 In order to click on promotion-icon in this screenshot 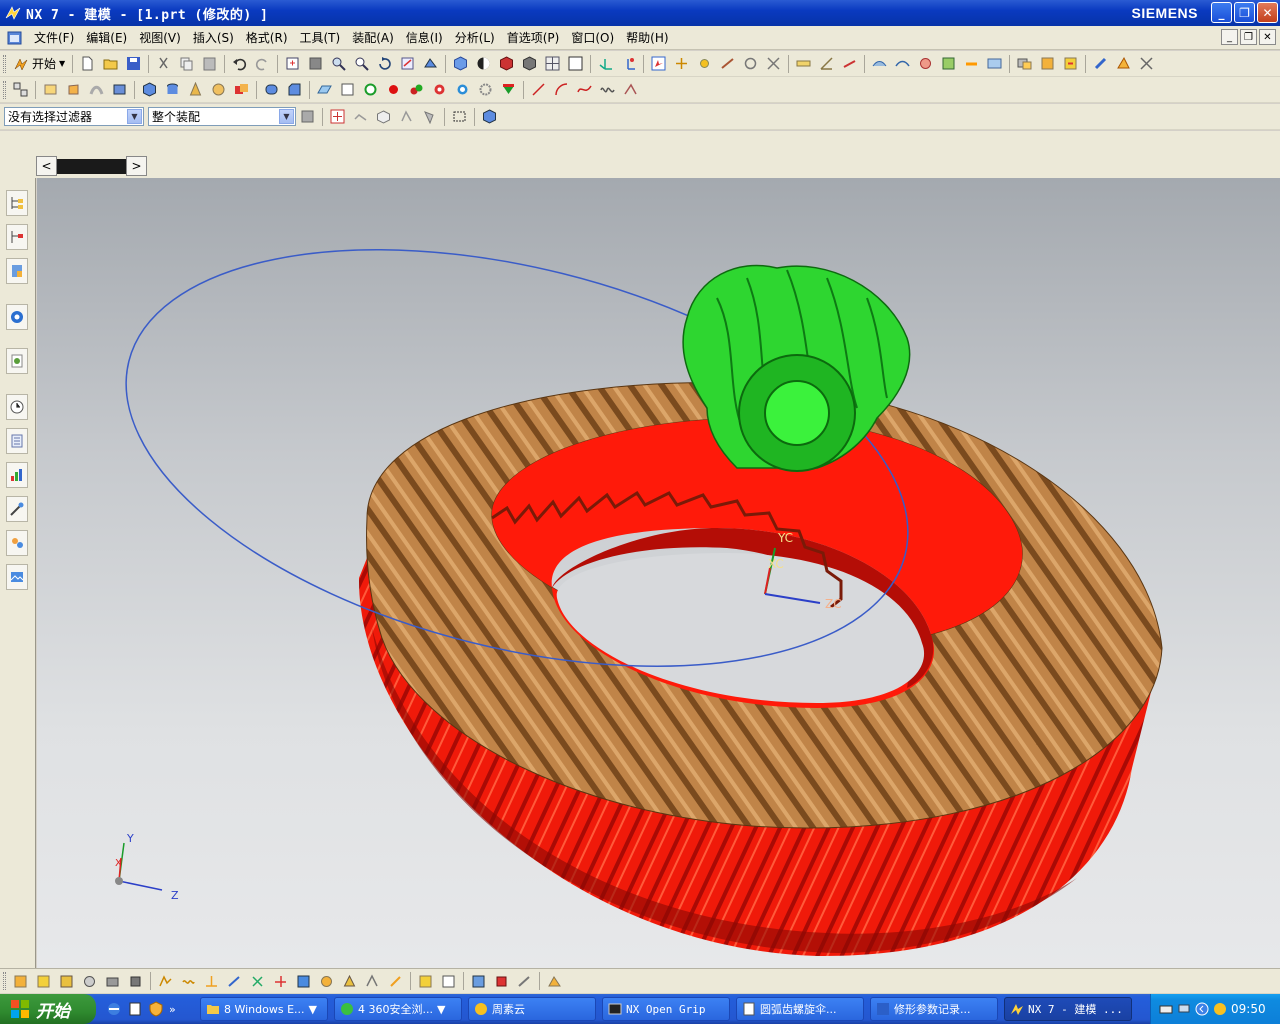, I will do `click(349, 981)`.